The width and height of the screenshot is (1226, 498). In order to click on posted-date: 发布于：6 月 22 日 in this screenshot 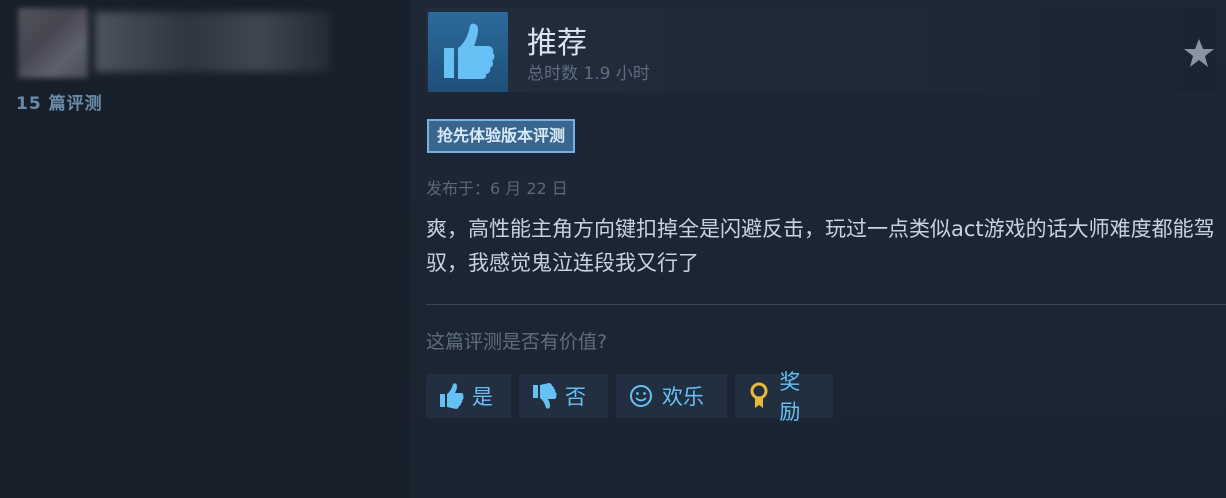, I will do `click(497, 188)`.